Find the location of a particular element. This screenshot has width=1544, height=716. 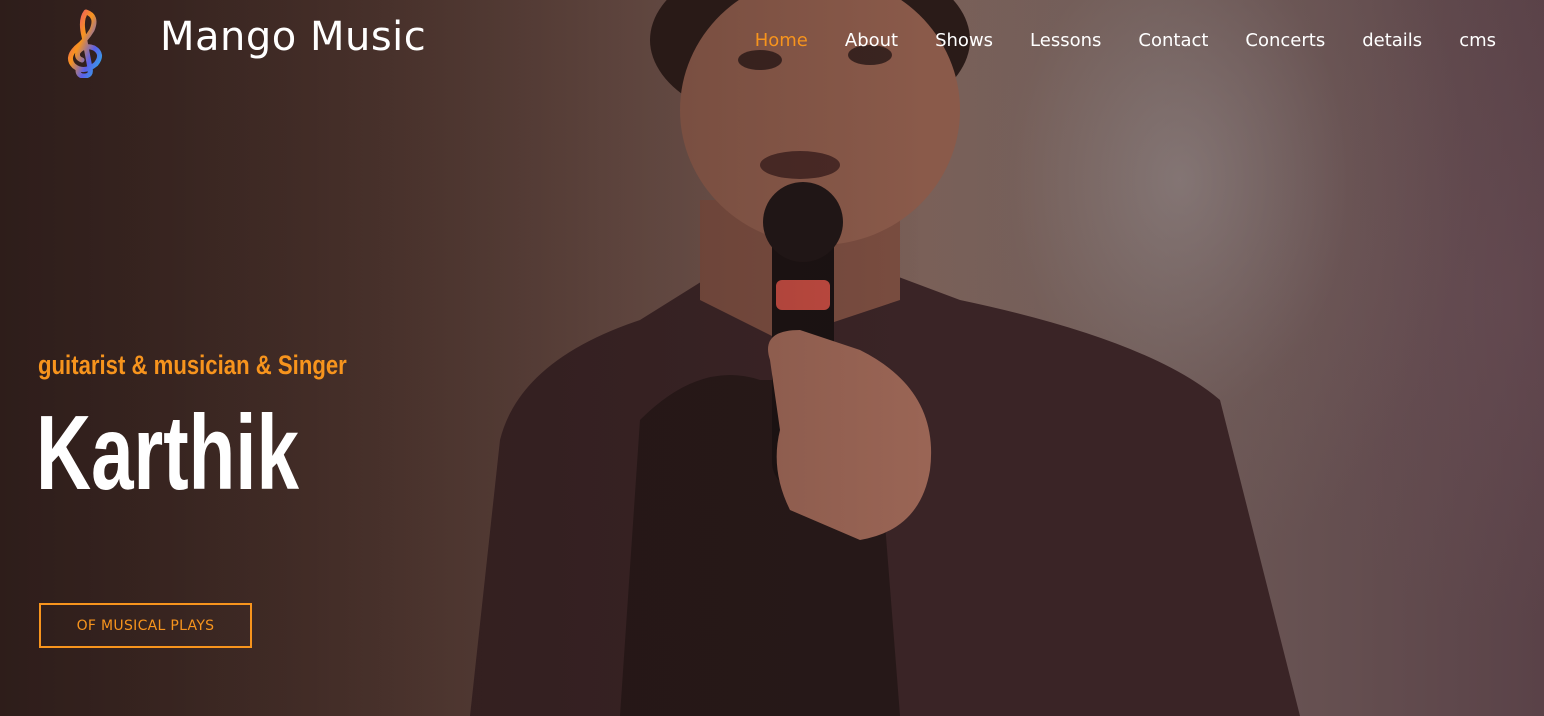

musical-plays-button: OF MUSICAL PLAYS is located at coordinates (145, 625).